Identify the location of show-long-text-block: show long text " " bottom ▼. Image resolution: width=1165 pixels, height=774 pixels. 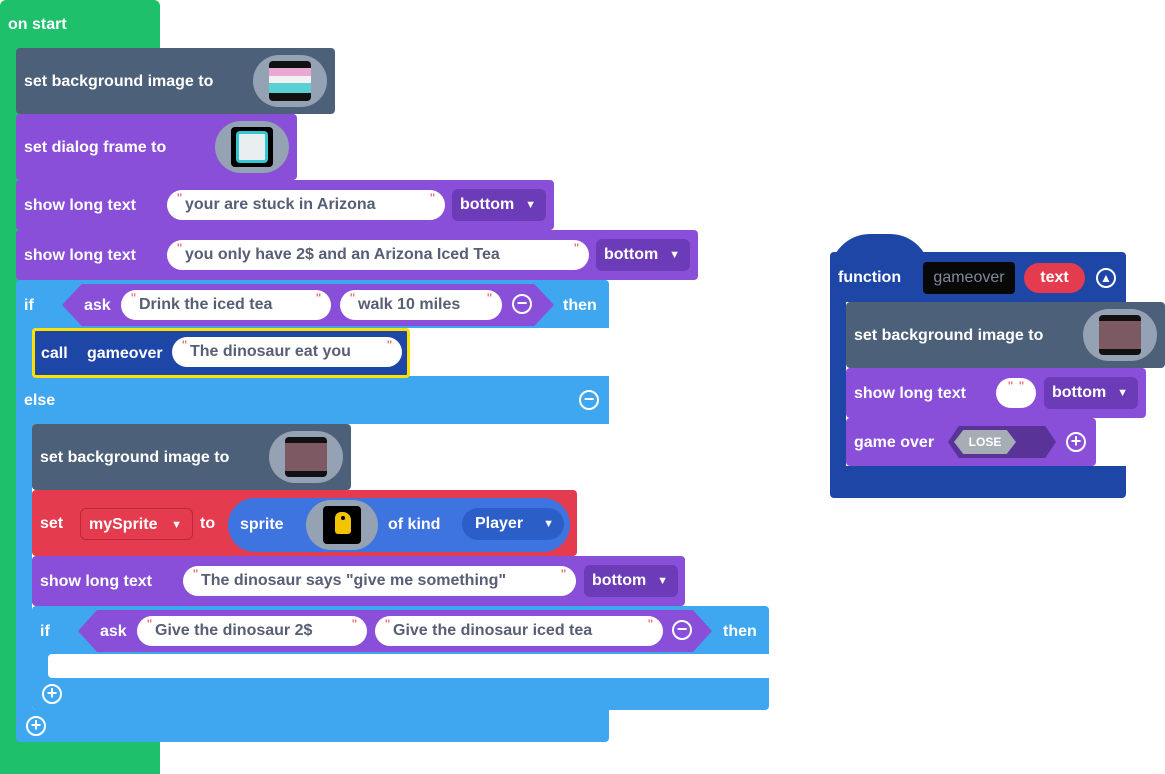
(996, 393).